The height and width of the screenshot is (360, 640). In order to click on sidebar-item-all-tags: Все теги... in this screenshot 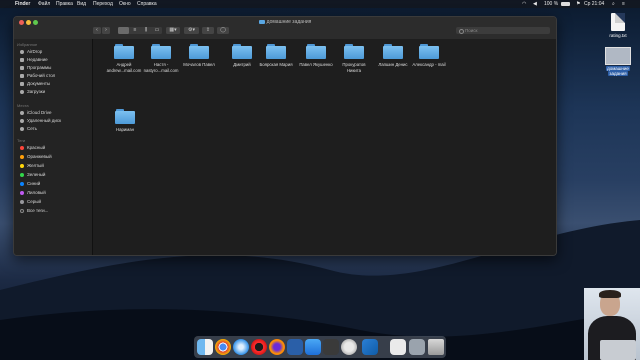, I will do `click(34, 211)`.